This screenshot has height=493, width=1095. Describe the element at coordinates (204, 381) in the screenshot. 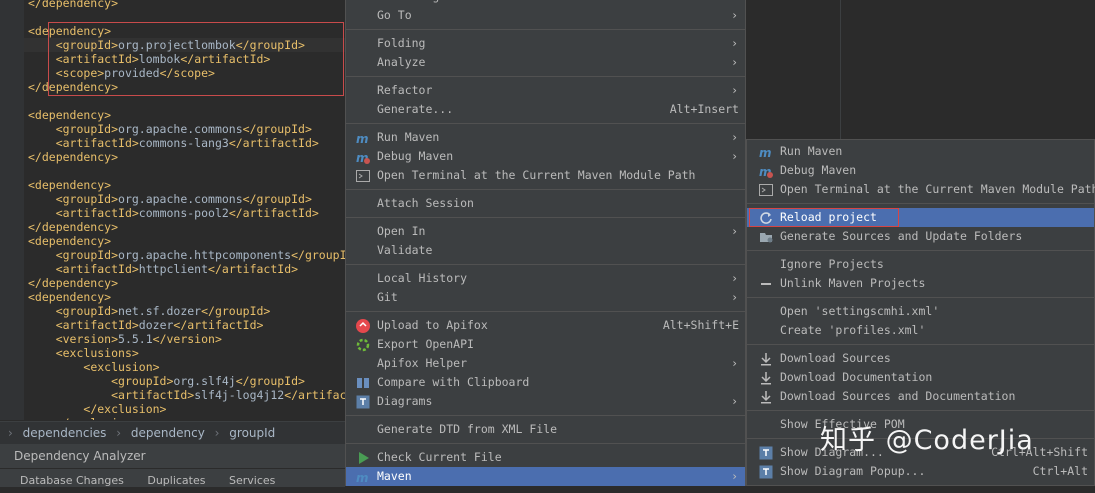

I see `xml-text: org.slf4j` at that location.